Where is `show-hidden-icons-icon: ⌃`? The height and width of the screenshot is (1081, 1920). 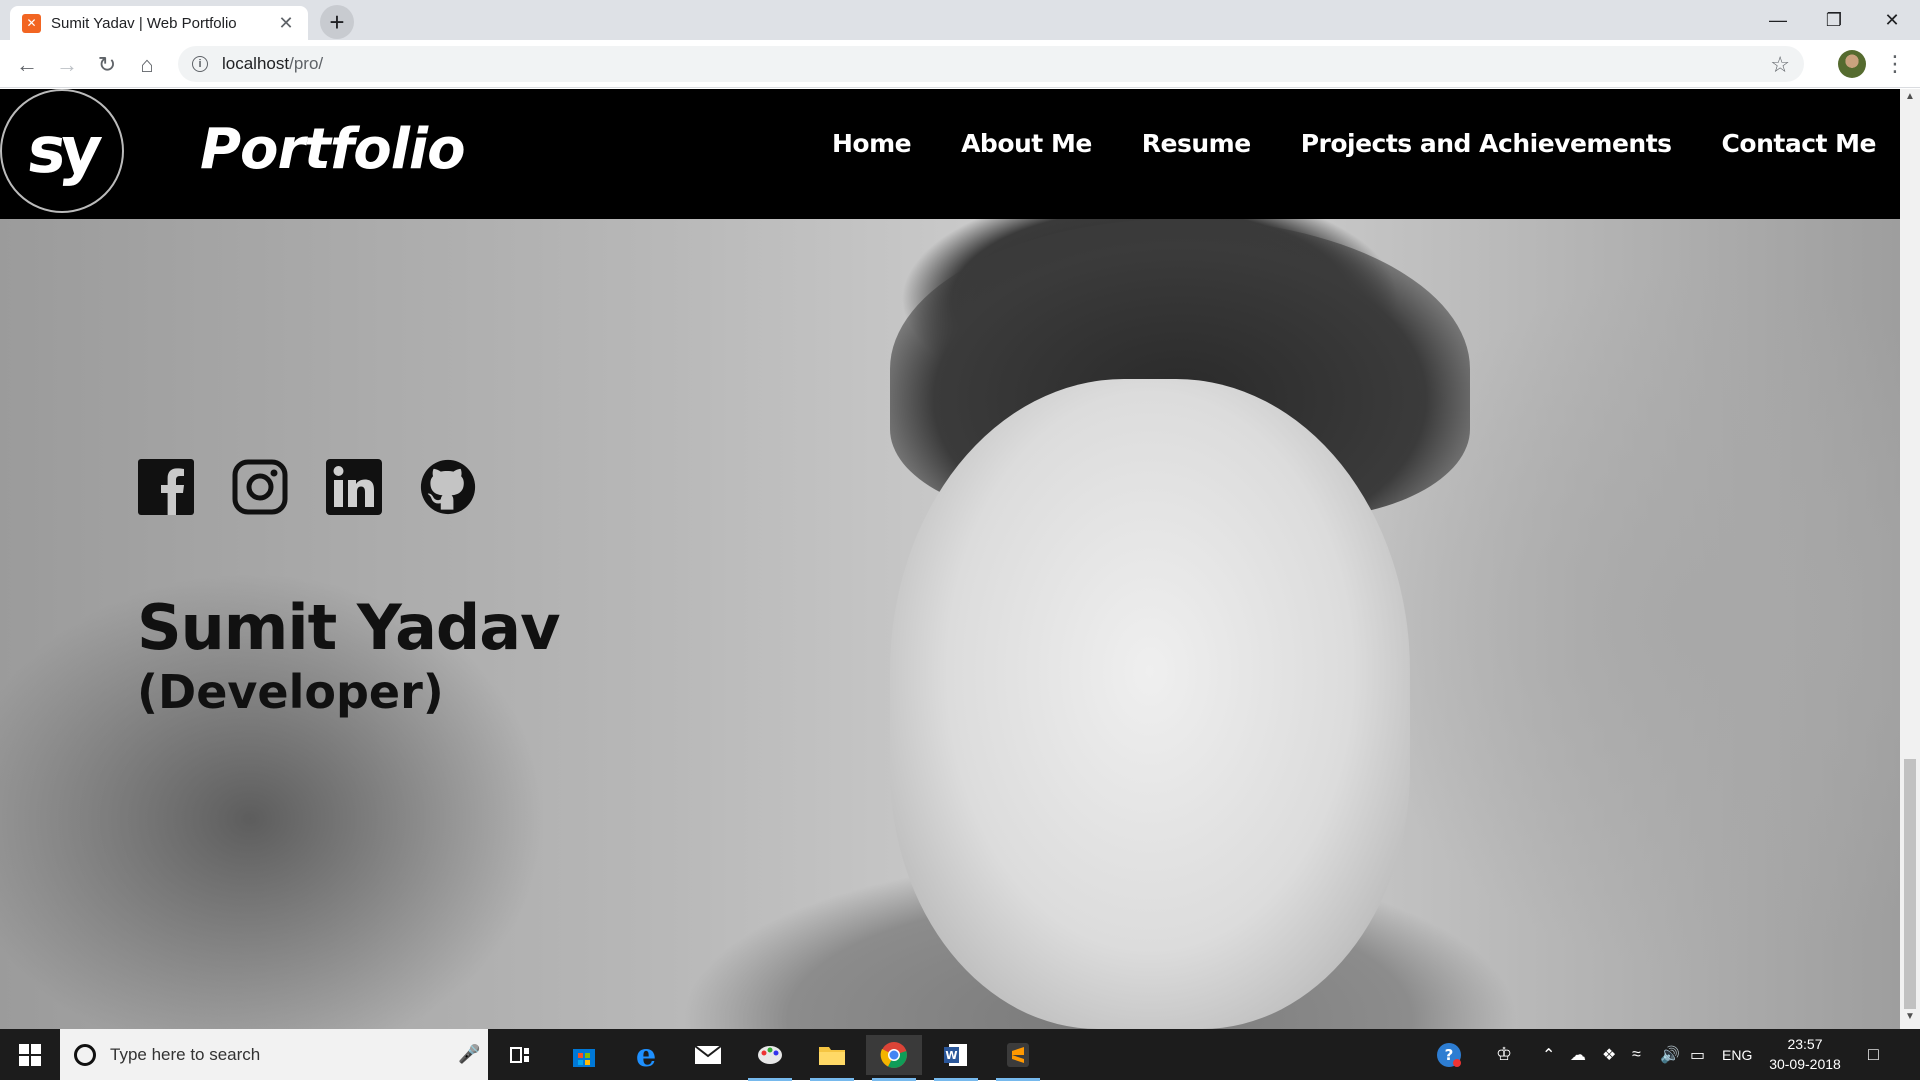
show-hidden-icons-icon: ⌃ is located at coordinates (1548, 1054).